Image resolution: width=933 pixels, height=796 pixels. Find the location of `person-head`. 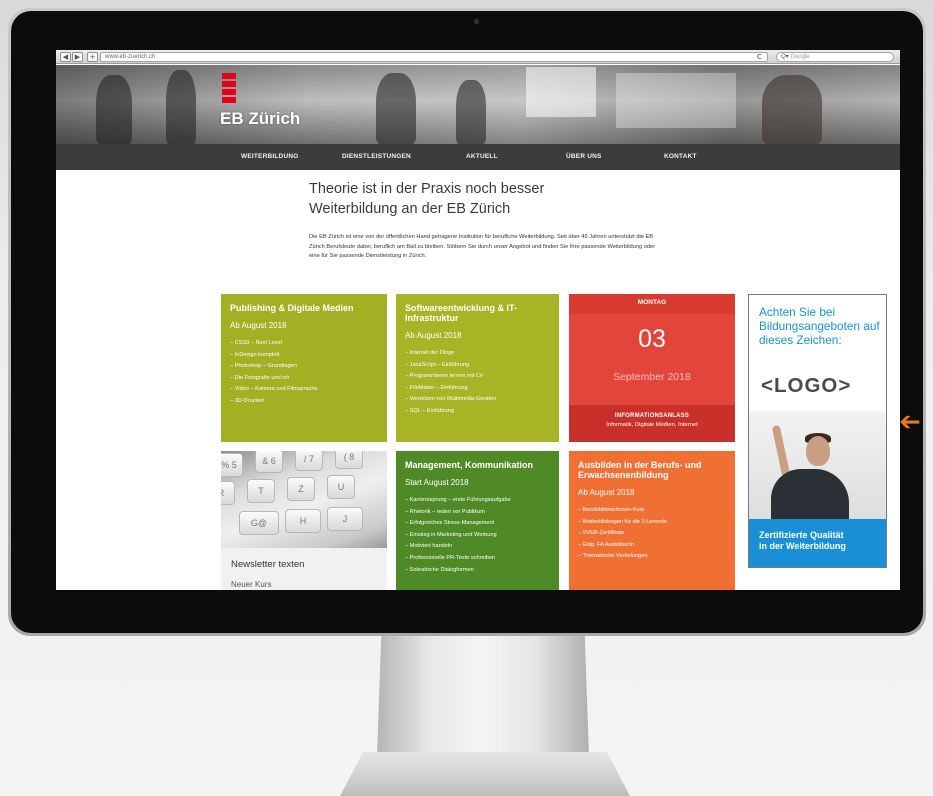

person-head is located at coordinates (818, 451).